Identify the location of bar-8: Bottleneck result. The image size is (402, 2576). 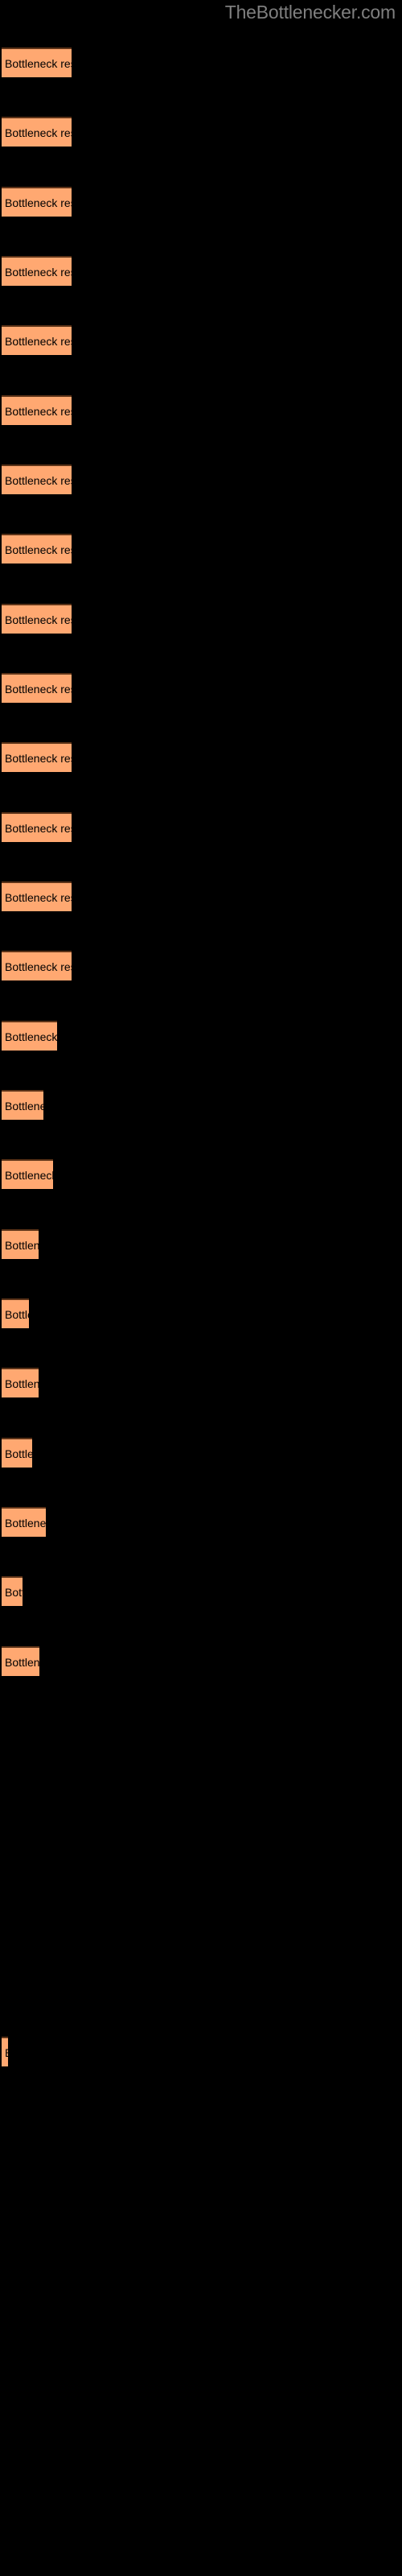
(37, 549).